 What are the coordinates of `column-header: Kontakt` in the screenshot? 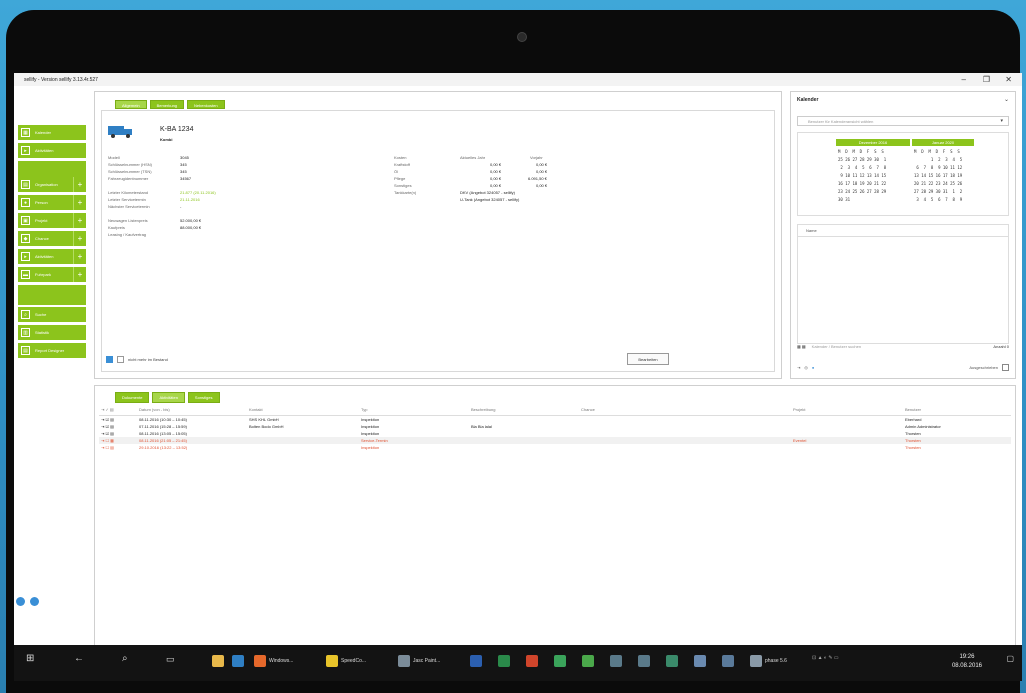 It's located at (256, 409).